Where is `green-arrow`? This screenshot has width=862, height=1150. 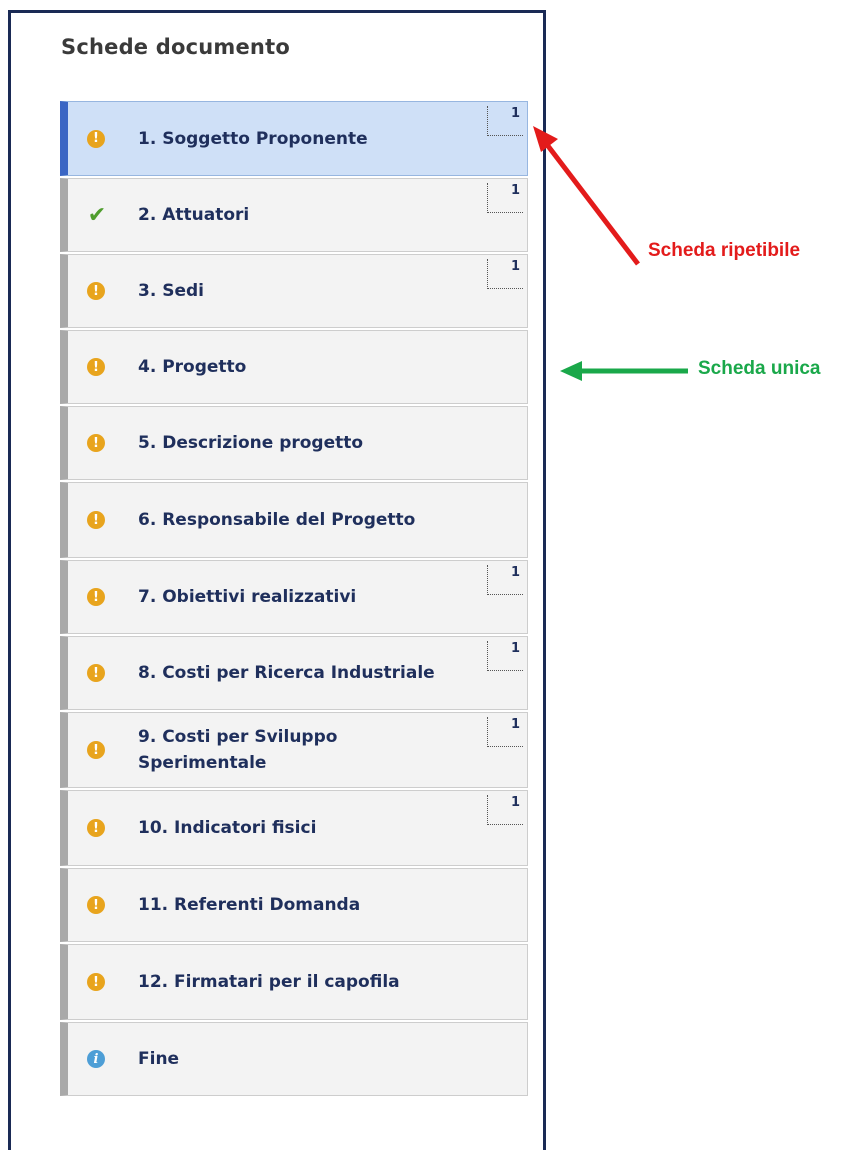
green-arrow is located at coordinates (624, 371).